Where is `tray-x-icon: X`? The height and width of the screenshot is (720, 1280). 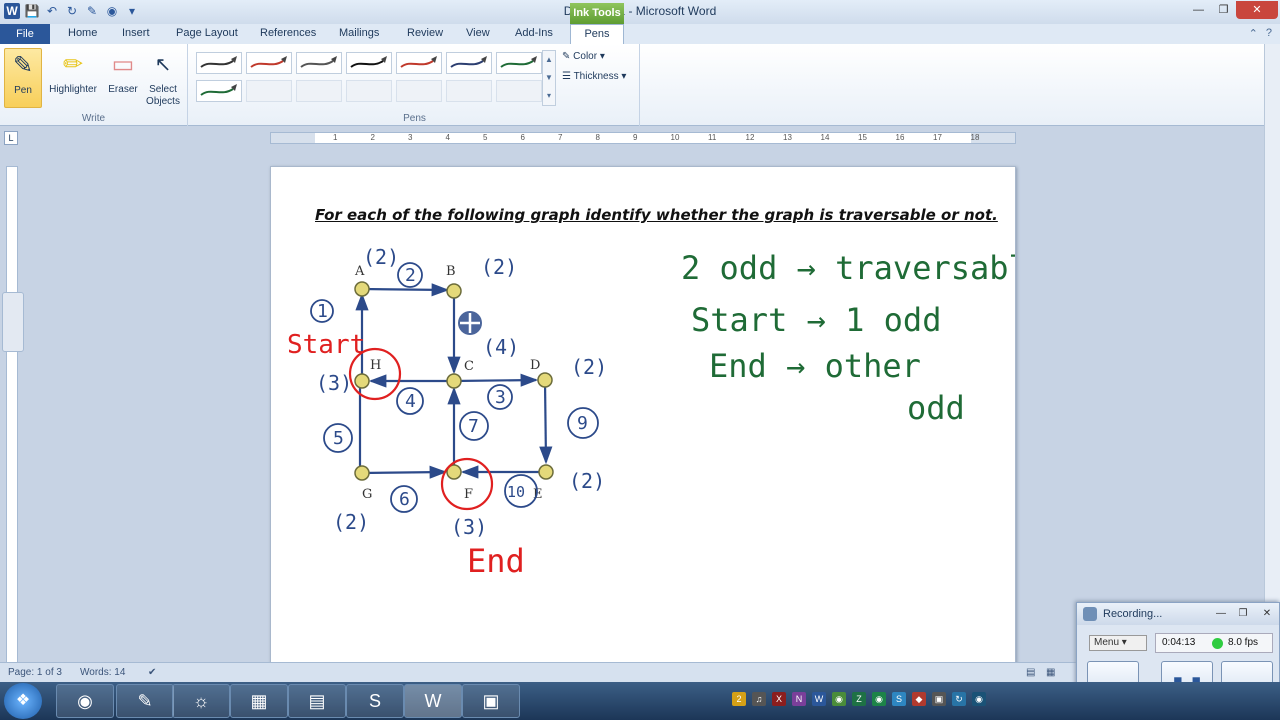
tray-x-icon: X is located at coordinates (779, 699).